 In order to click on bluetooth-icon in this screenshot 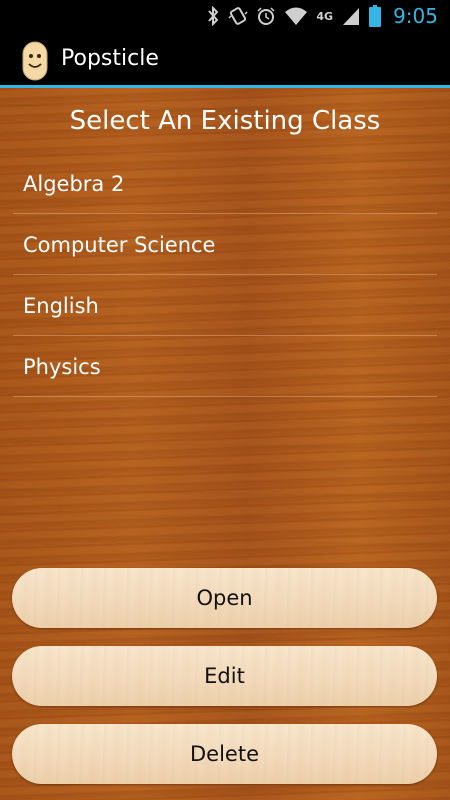, I will do `click(213, 16)`.